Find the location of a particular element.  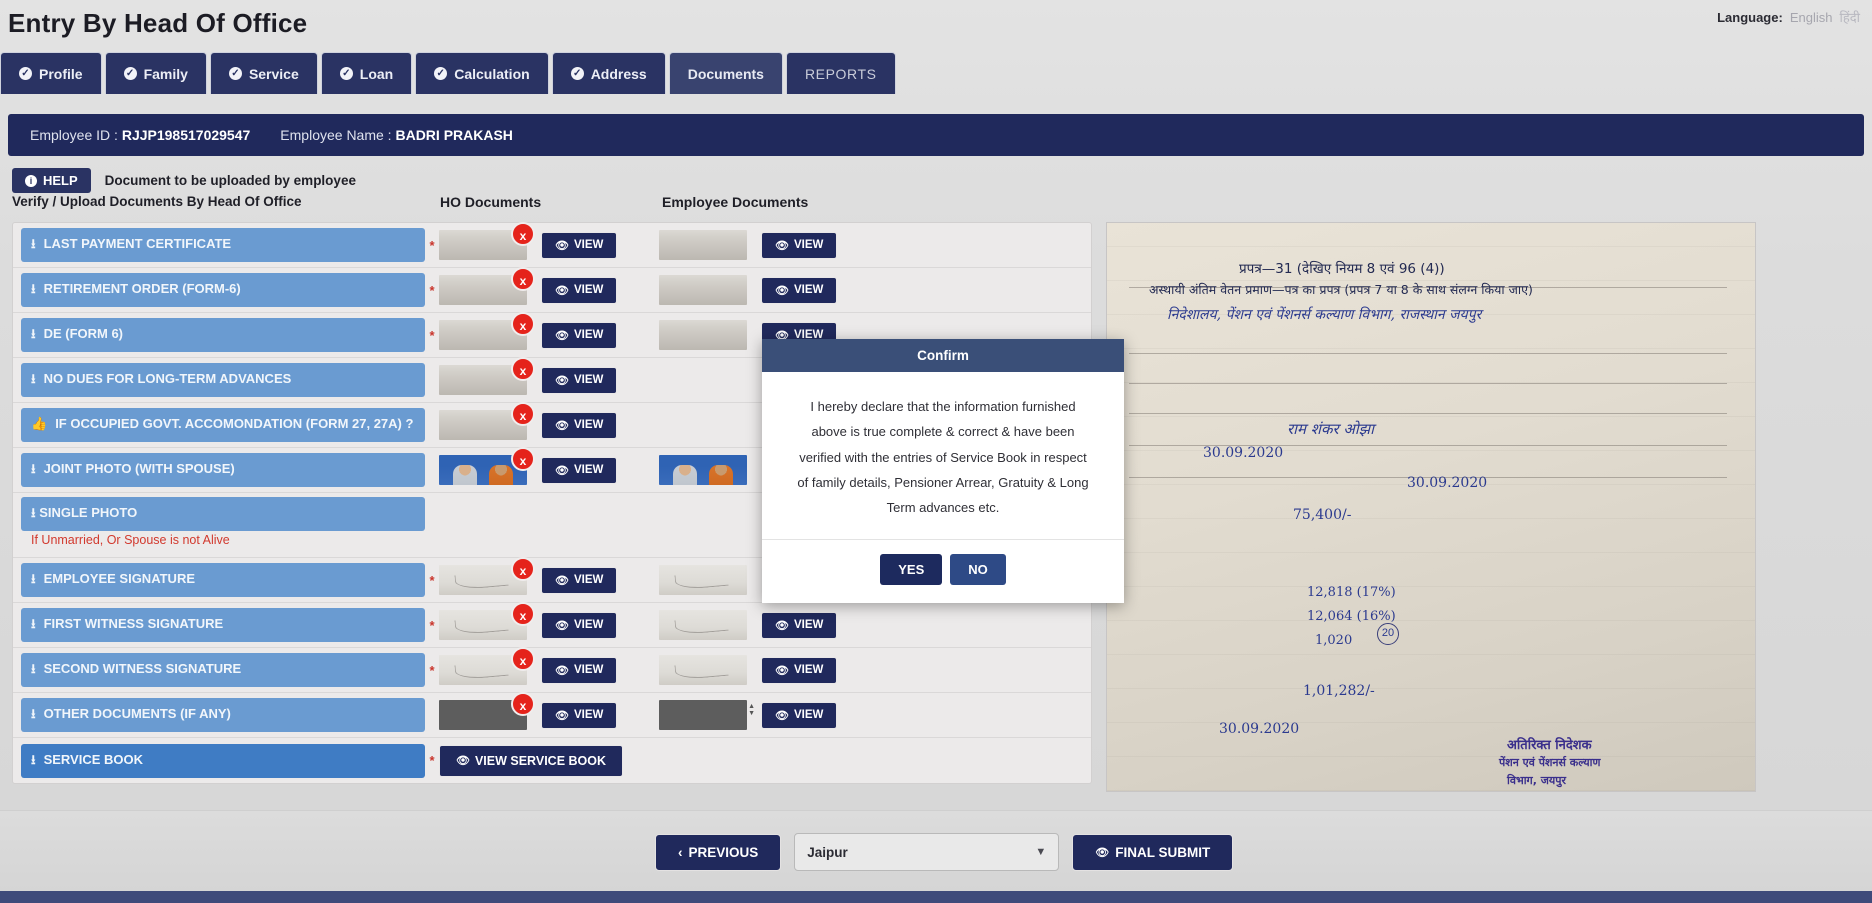

tab-family: ✓ Family is located at coordinates (155, 73).